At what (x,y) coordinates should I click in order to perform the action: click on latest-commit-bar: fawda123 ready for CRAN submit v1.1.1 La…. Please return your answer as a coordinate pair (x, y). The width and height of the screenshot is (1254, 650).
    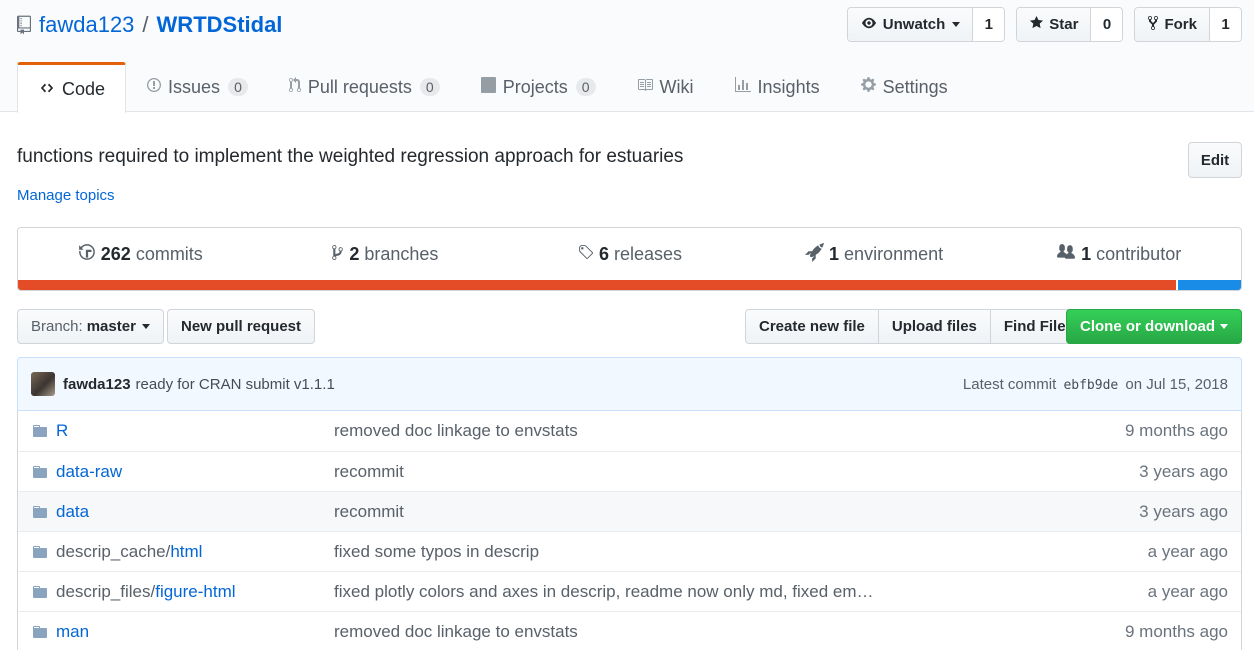
    Looking at the image, I should click on (629, 384).